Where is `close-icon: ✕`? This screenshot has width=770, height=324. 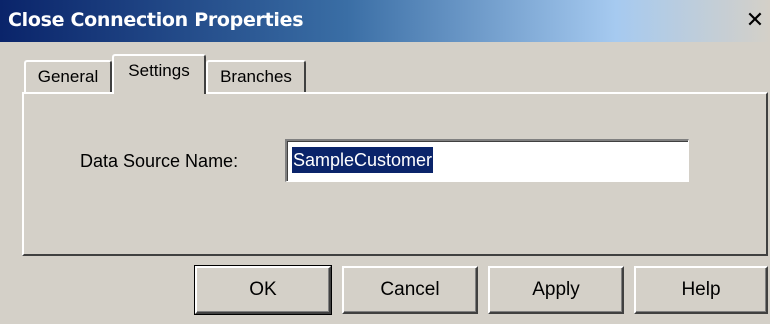 close-icon: ✕ is located at coordinates (755, 21).